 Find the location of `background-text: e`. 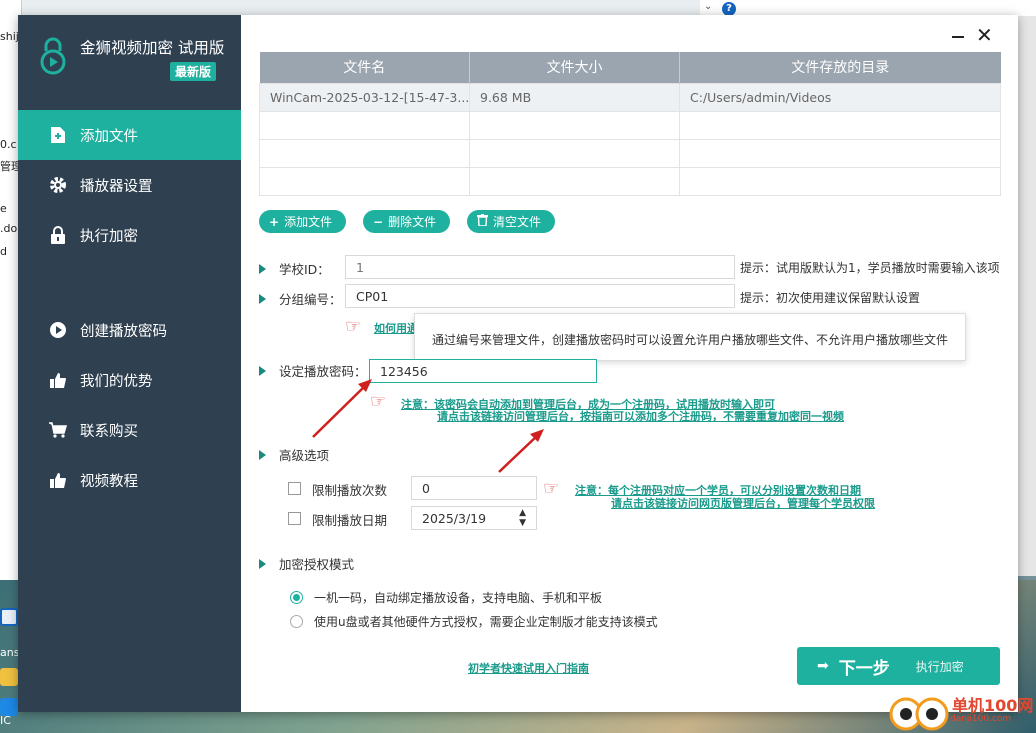

background-text: e is located at coordinates (3, 208).